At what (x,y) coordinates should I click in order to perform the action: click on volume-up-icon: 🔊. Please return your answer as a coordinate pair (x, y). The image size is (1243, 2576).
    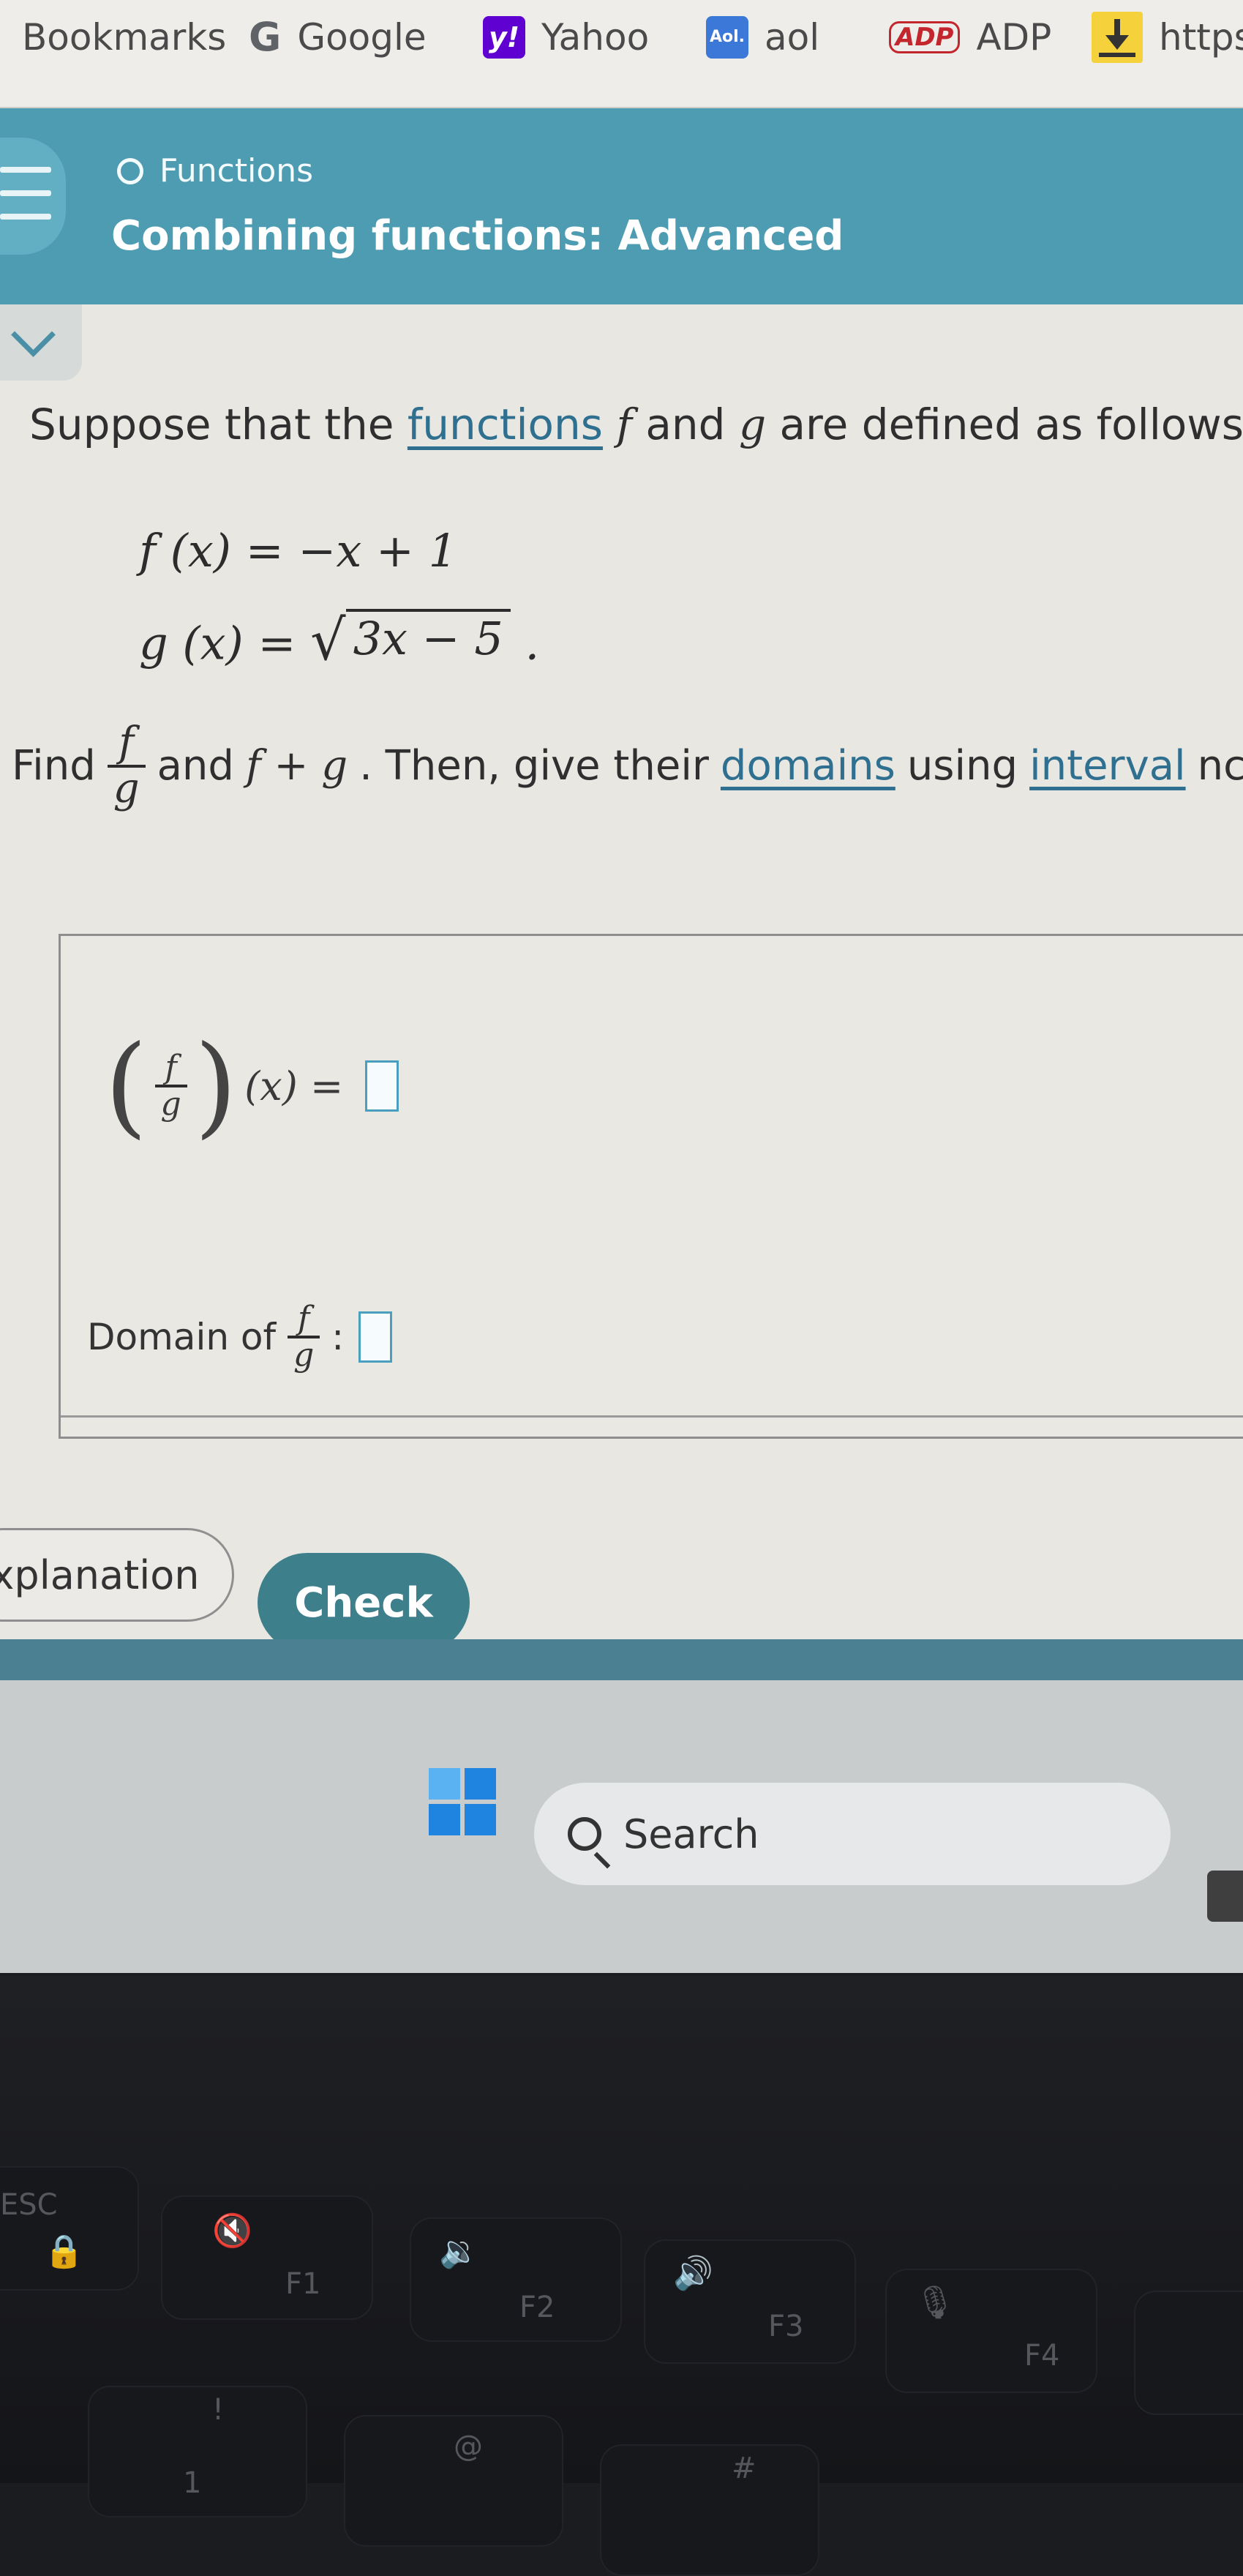
    Looking at the image, I should click on (693, 2273).